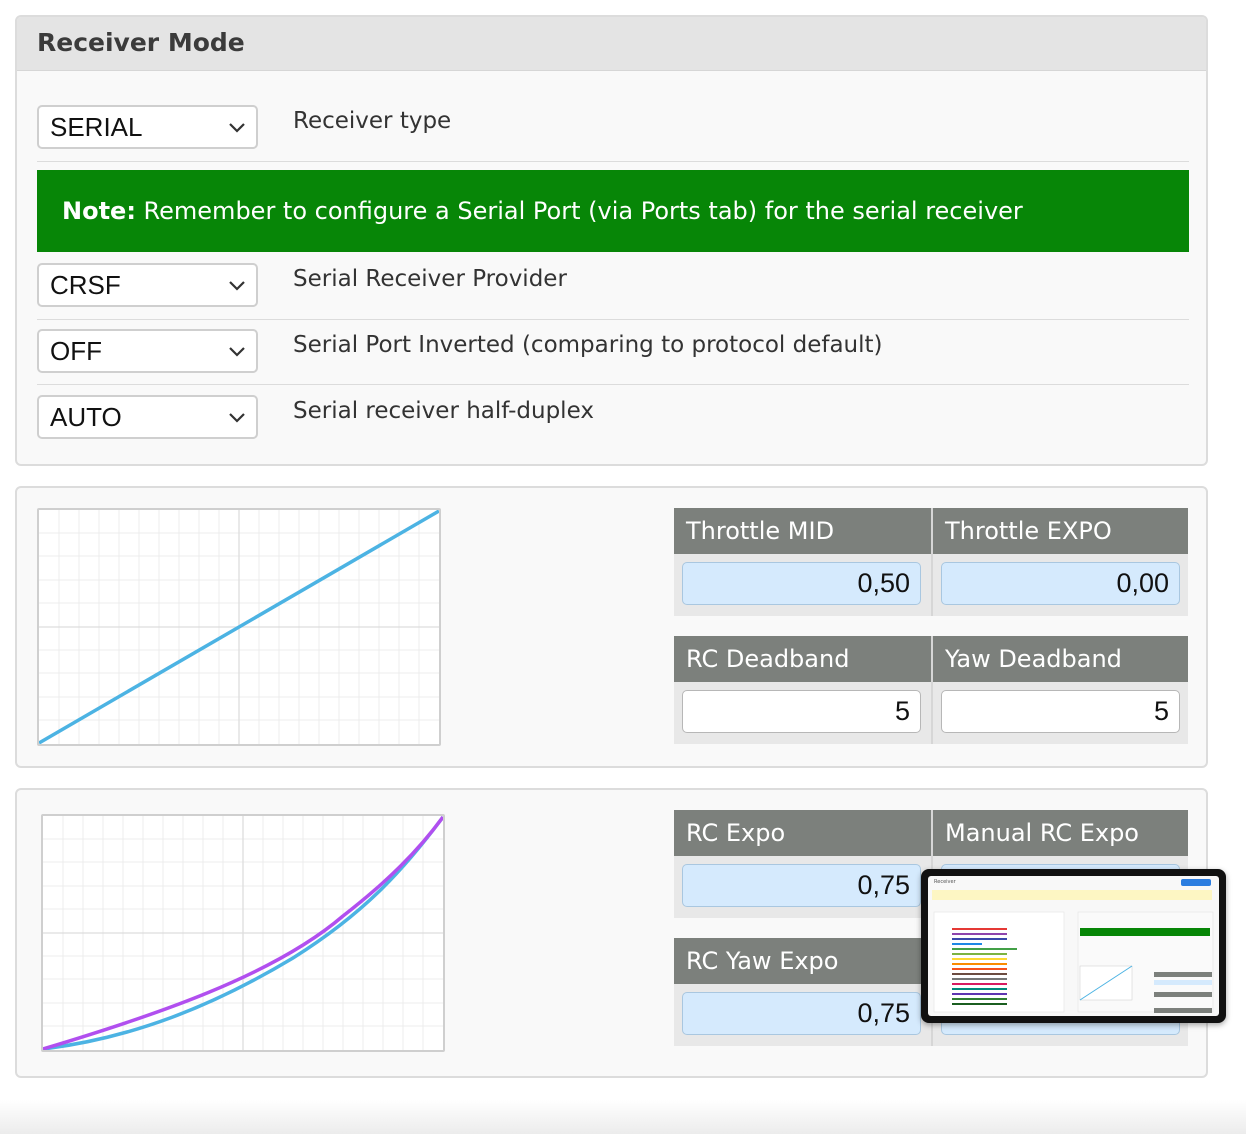  Describe the element at coordinates (802, 833) in the screenshot. I see `rc-expo-header: RC Expo` at that location.